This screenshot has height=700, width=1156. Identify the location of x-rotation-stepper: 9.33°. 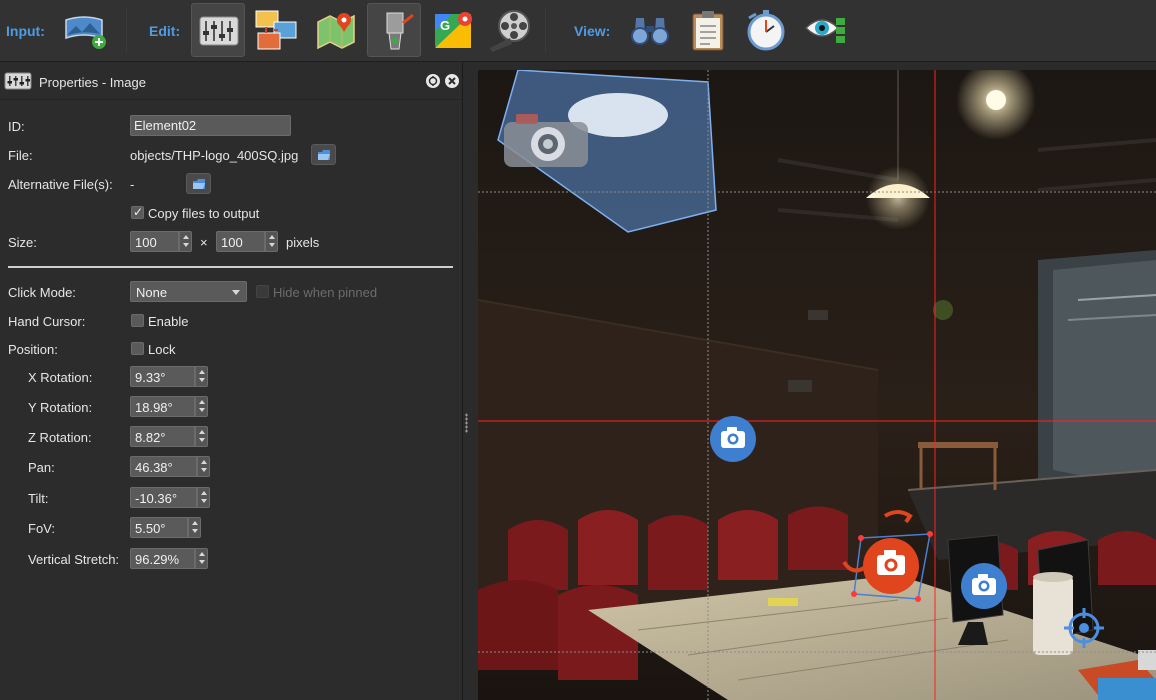
(169, 376).